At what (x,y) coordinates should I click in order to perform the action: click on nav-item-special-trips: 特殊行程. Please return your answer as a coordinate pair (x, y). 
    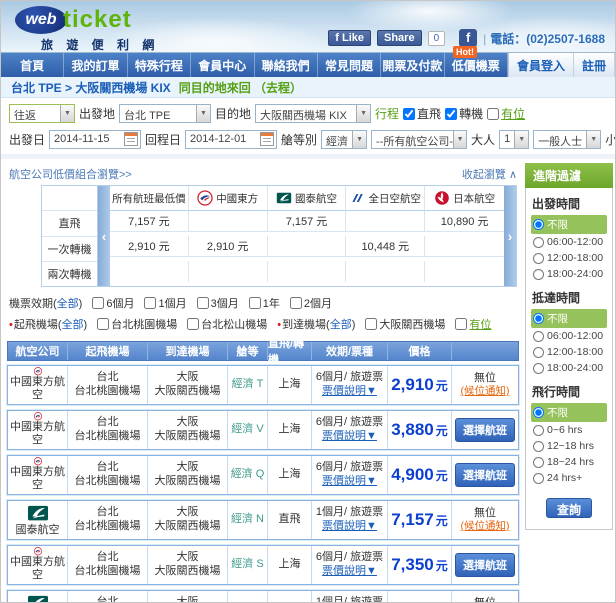
    Looking at the image, I should click on (160, 65).